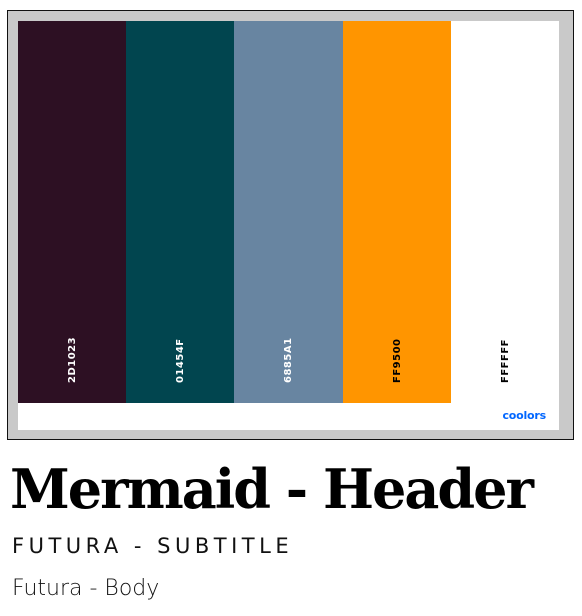 This screenshot has height=616, width=582. What do you see at coordinates (396, 212) in the screenshot?
I see `swatch-4: FF9500` at bounding box center [396, 212].